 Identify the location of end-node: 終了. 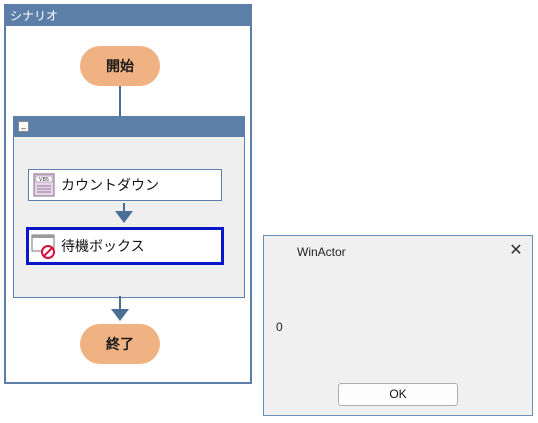
(120, 344).